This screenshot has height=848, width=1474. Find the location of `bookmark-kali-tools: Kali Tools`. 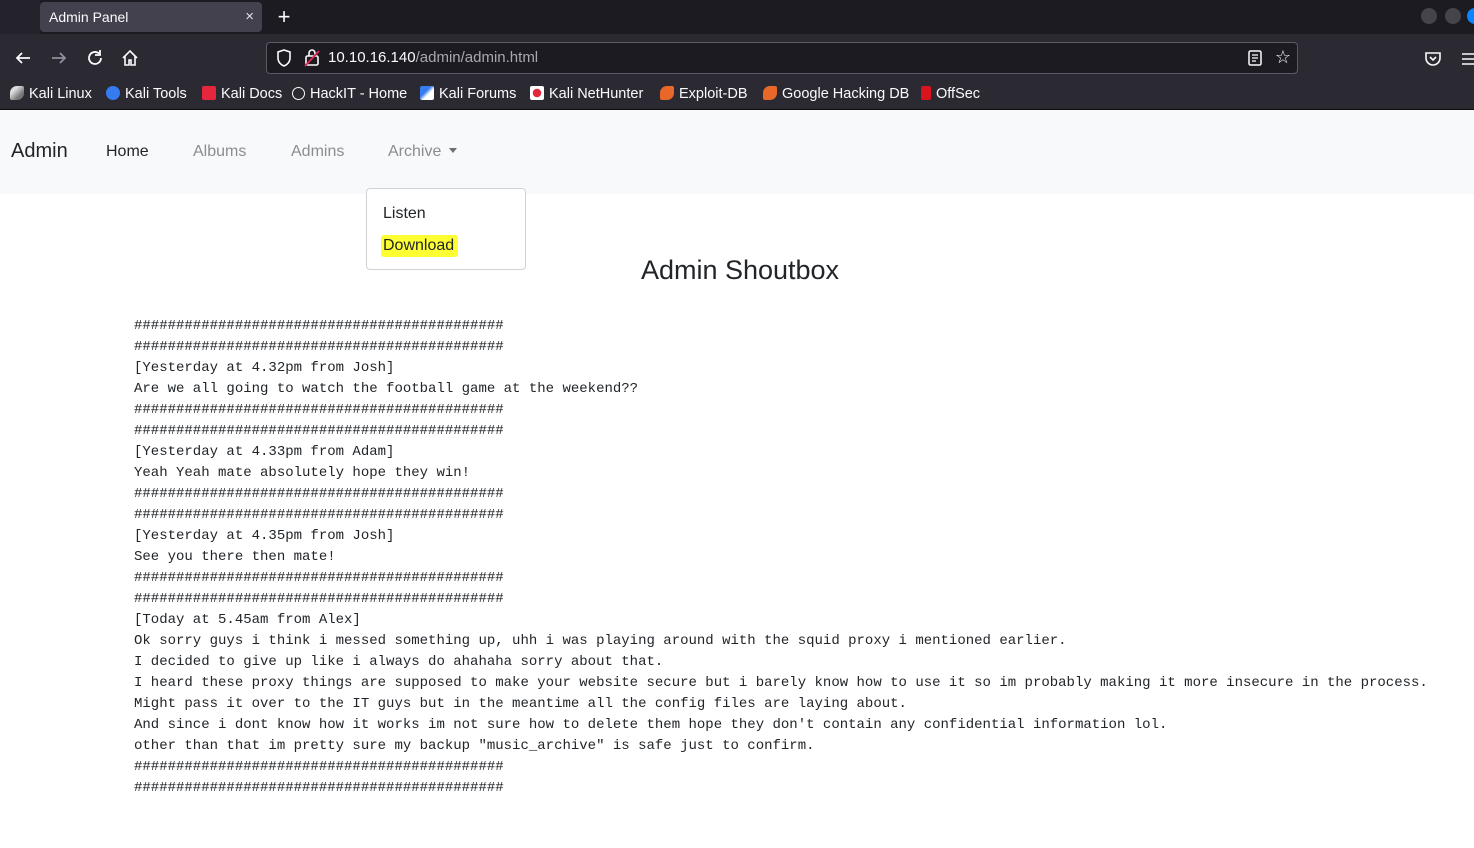

bookmark-kali-tools: Kali Tools is located at coordinates (146, 94).